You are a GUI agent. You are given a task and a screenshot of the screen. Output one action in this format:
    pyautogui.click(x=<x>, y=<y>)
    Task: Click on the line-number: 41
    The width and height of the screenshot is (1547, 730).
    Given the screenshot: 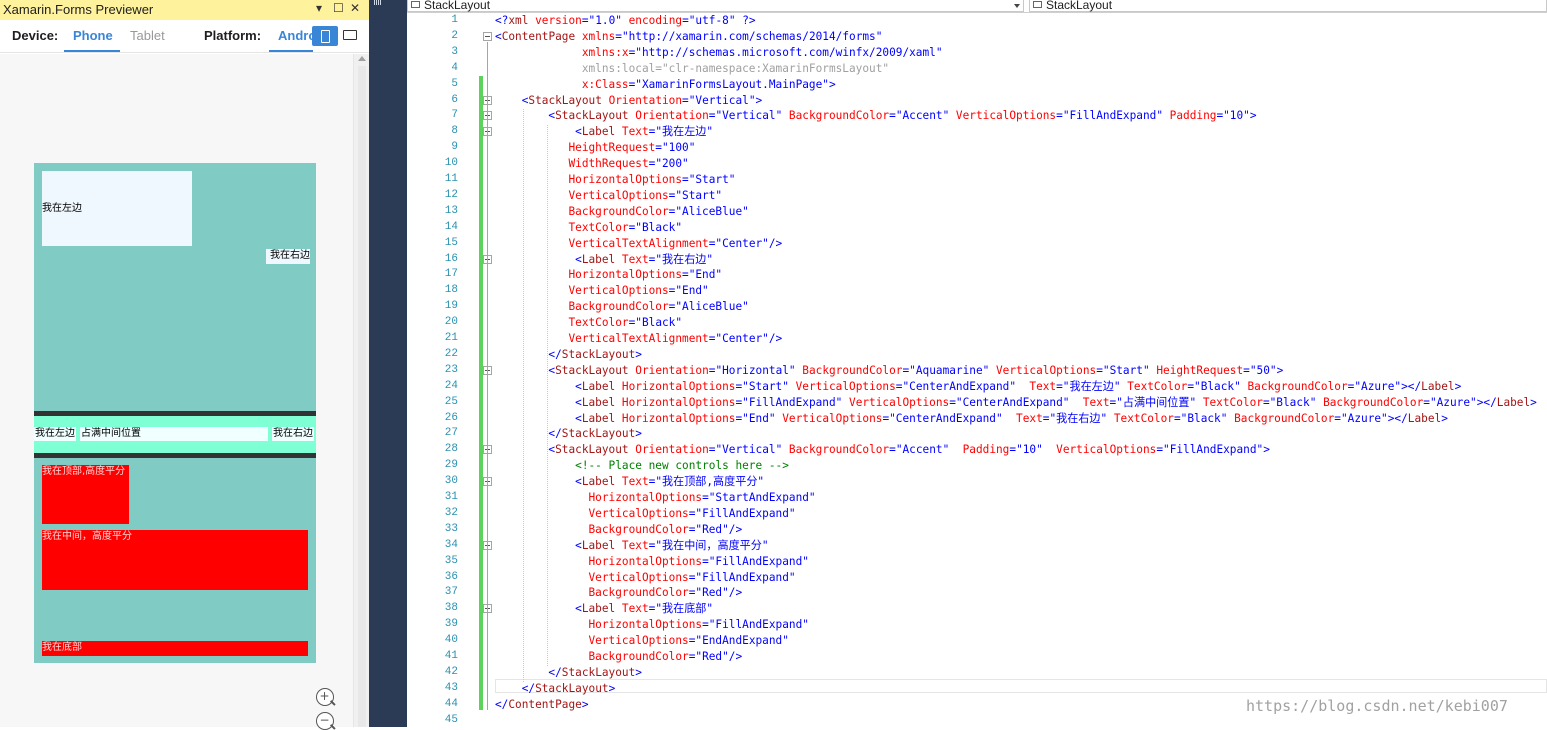 What is the action you would take?
    pyautogui.click(x=451, y=656)
    